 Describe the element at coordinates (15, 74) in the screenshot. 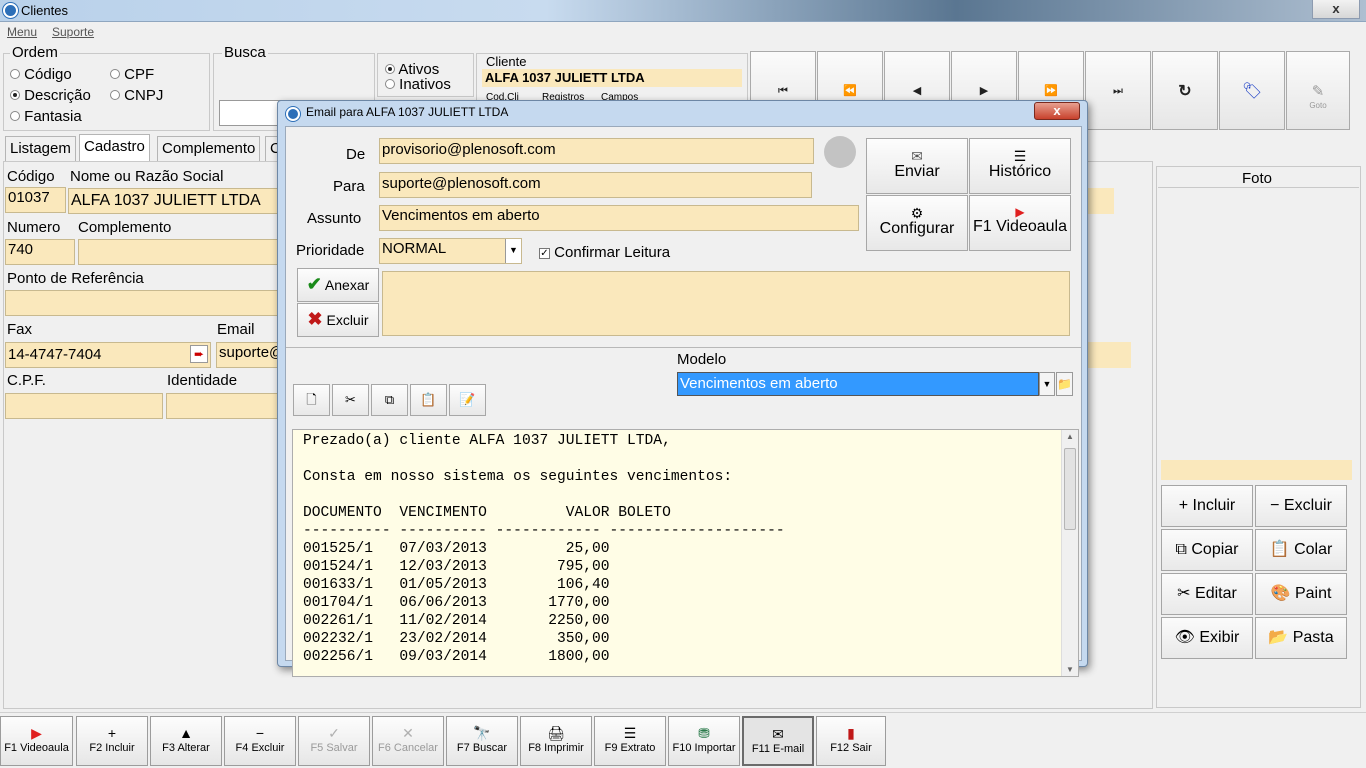

I see `radio-codigo-button` at that location.